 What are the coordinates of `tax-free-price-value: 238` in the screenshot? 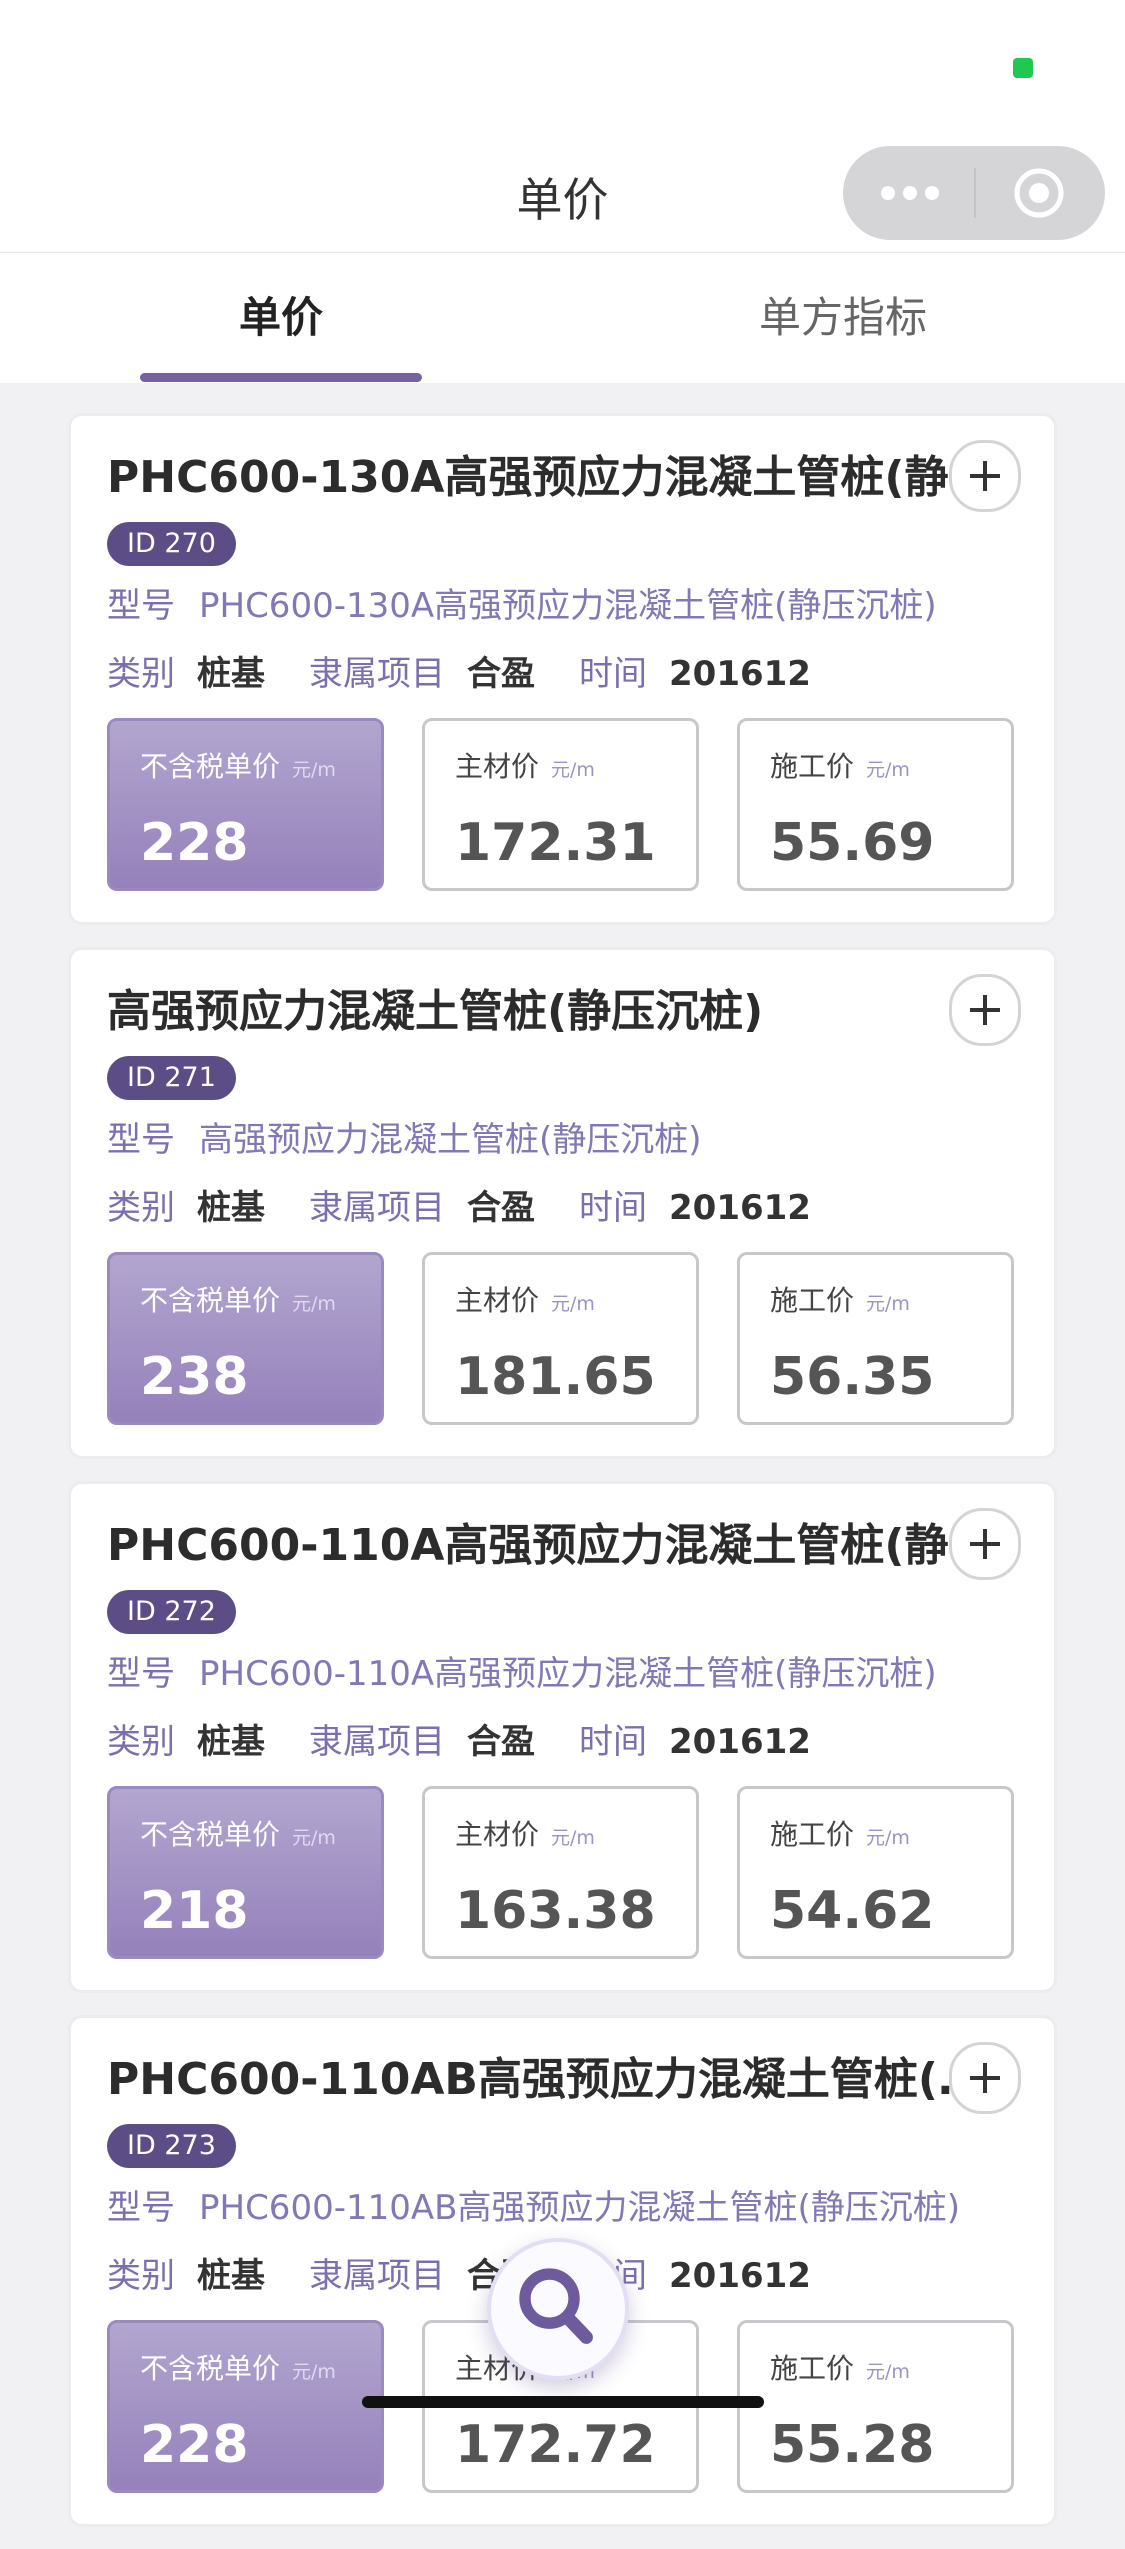 It's located at (194, 1377).